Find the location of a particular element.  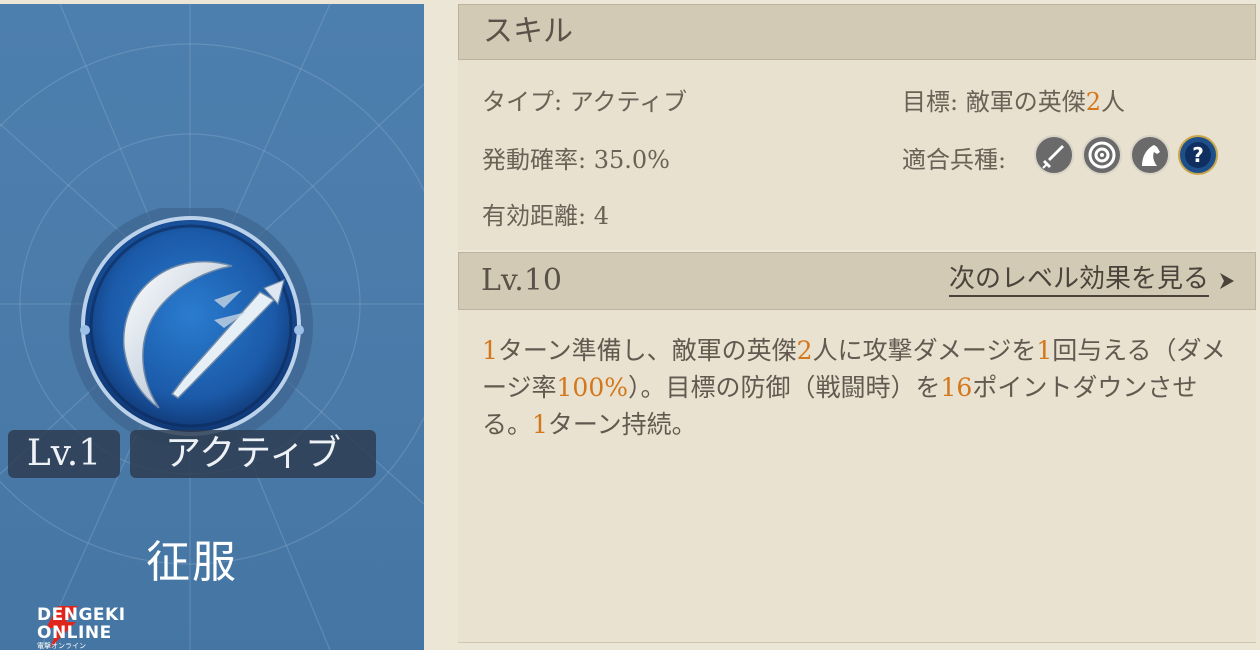

rate-value: 35.0% is located at coordinates (631, 160).